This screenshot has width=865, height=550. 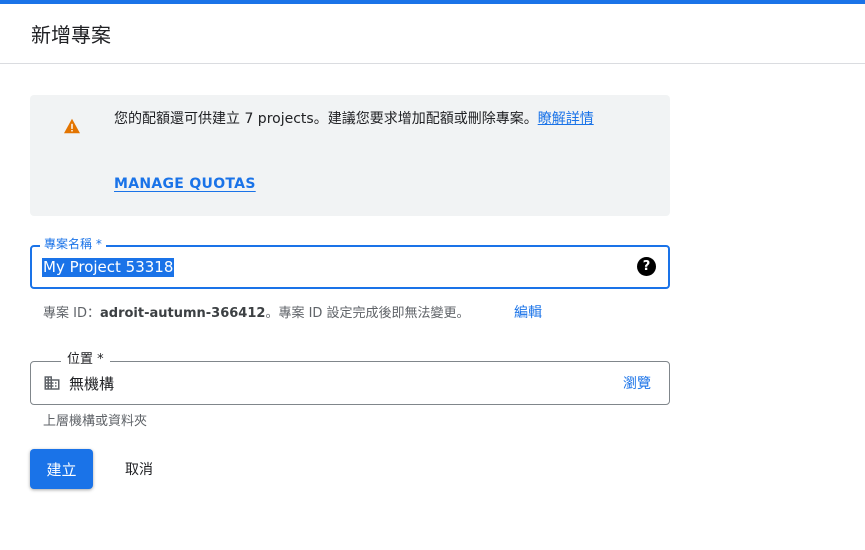 I want to click on browse-button: 瀏覽, so click(x=637, y=383).